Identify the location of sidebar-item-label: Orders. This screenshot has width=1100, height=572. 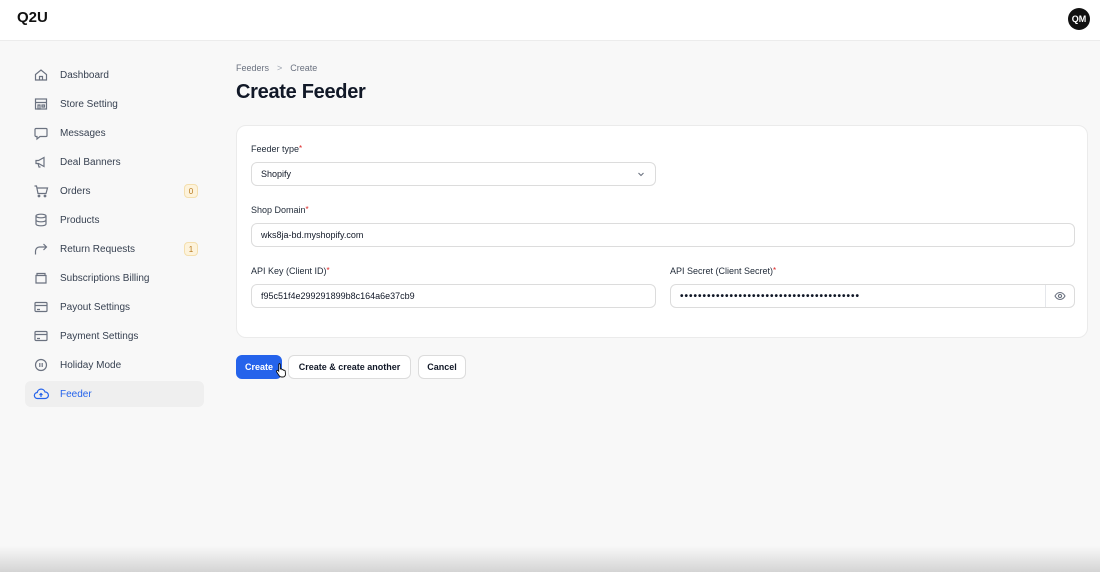
(75, 191).